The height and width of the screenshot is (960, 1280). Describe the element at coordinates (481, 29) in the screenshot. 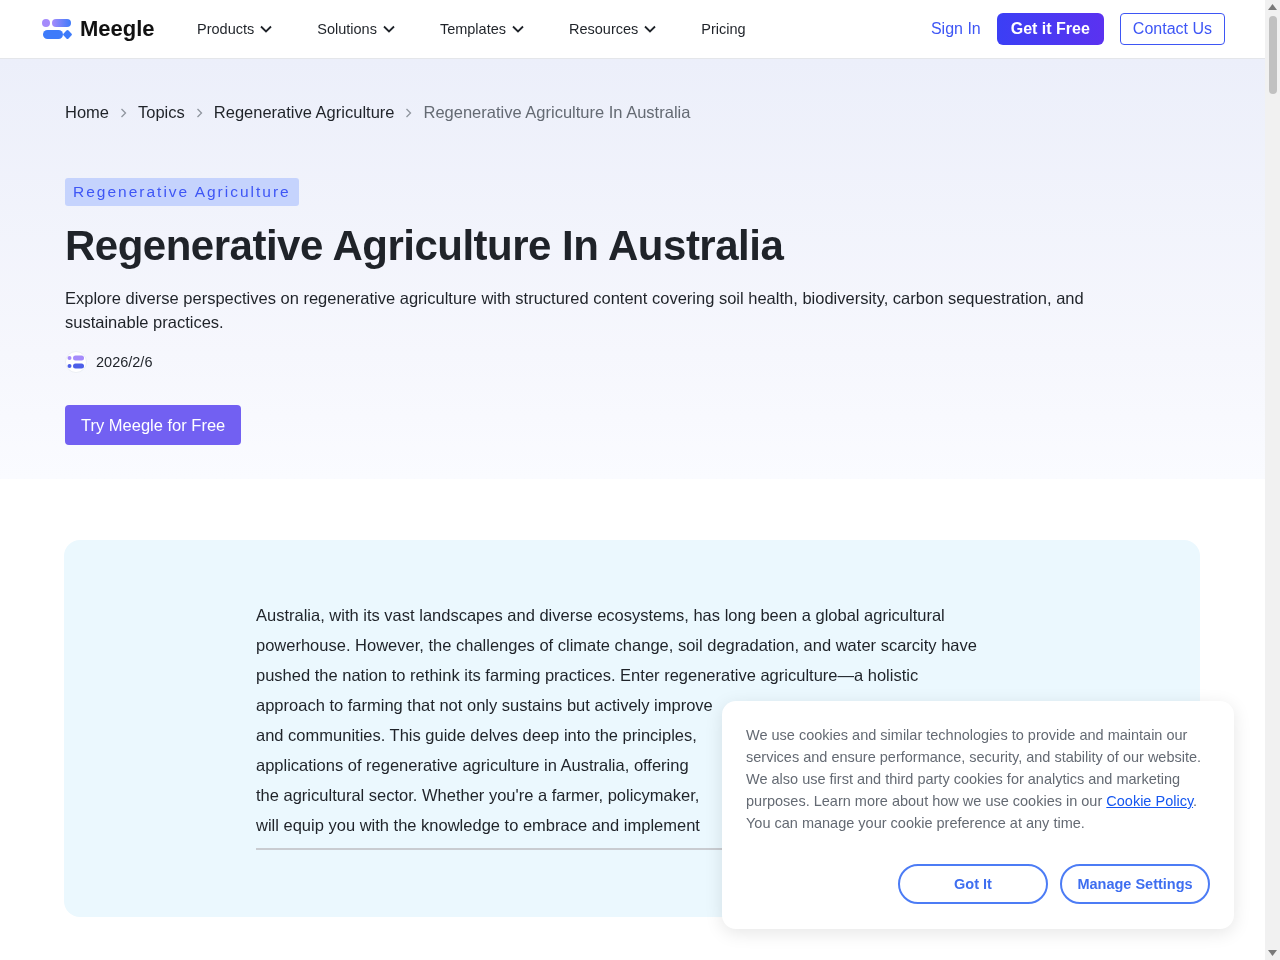

I see `nav-menu-item: Templates` at that location.